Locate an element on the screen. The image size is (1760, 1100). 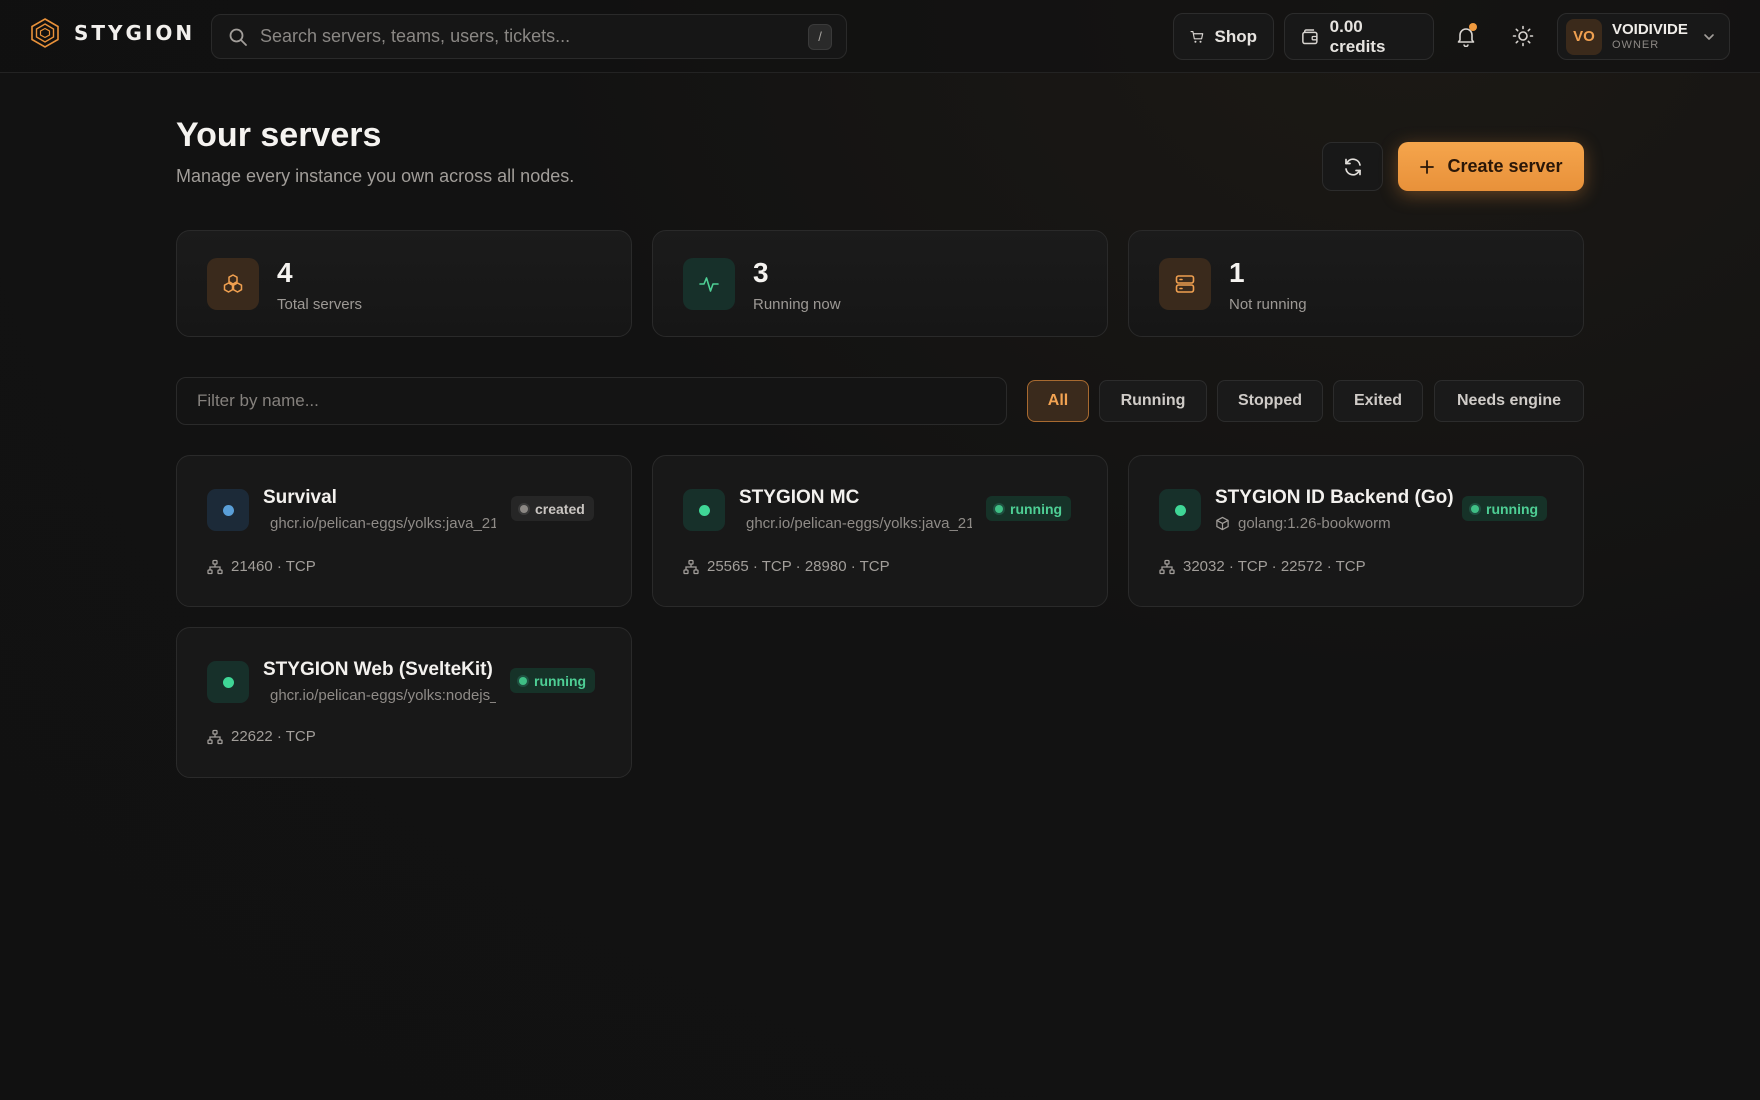
ports-label: 21460 · TCP is located at coordinates (273, 566).